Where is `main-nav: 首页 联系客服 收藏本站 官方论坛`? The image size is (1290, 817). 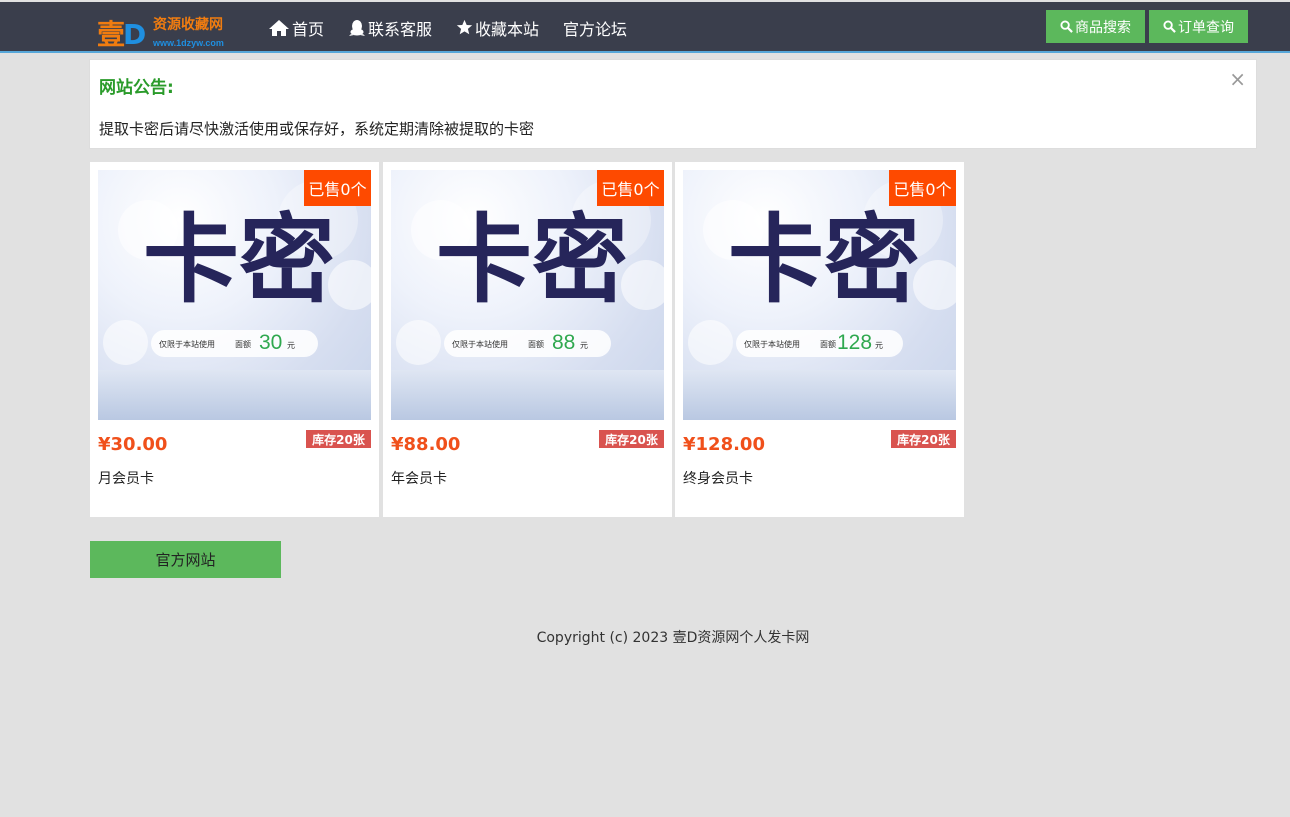
main-nav: 首页 联系客服 收藏本站 官方论坛 is located at coordinates (459, 27).